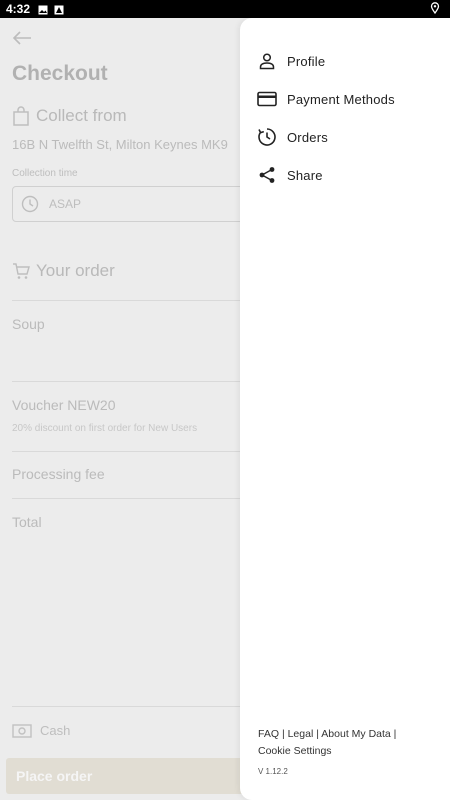 The height and width of the screenshot is (800, 450). What do you see at coordinates (267, 61) in the screenshot?
I see `person-icon` at bounding box center [267, 61].